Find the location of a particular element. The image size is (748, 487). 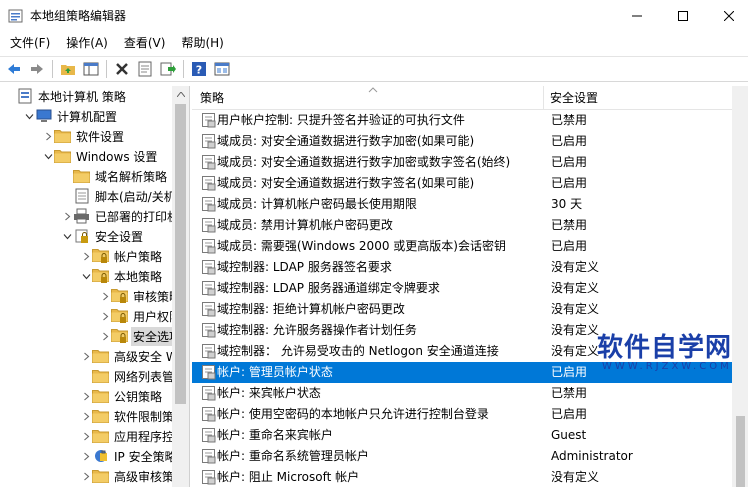

policy-row: 帐户: 阻止 Microsoft 帐户 没有定义 is located at coordinates (462, 477).